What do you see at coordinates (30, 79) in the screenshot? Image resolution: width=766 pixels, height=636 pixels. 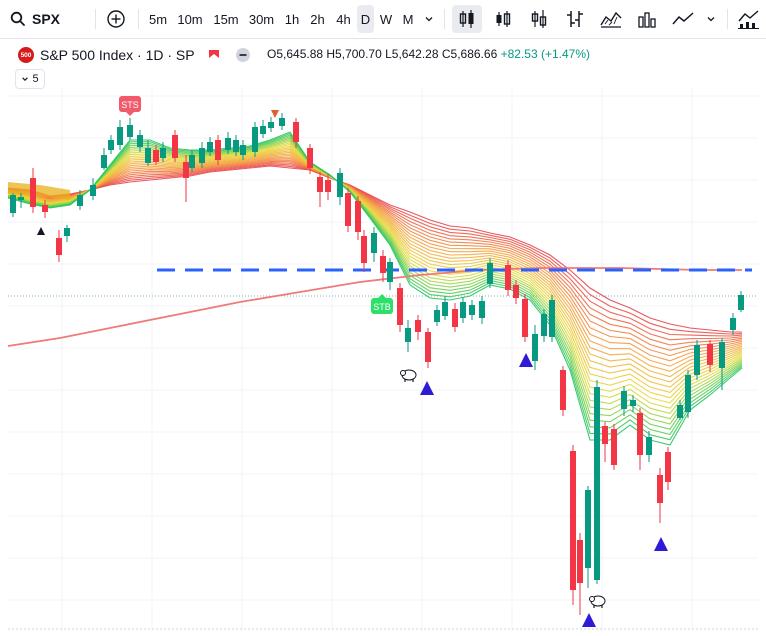 I see `indicators-toggle: 5` at bounding box center [30, 79].